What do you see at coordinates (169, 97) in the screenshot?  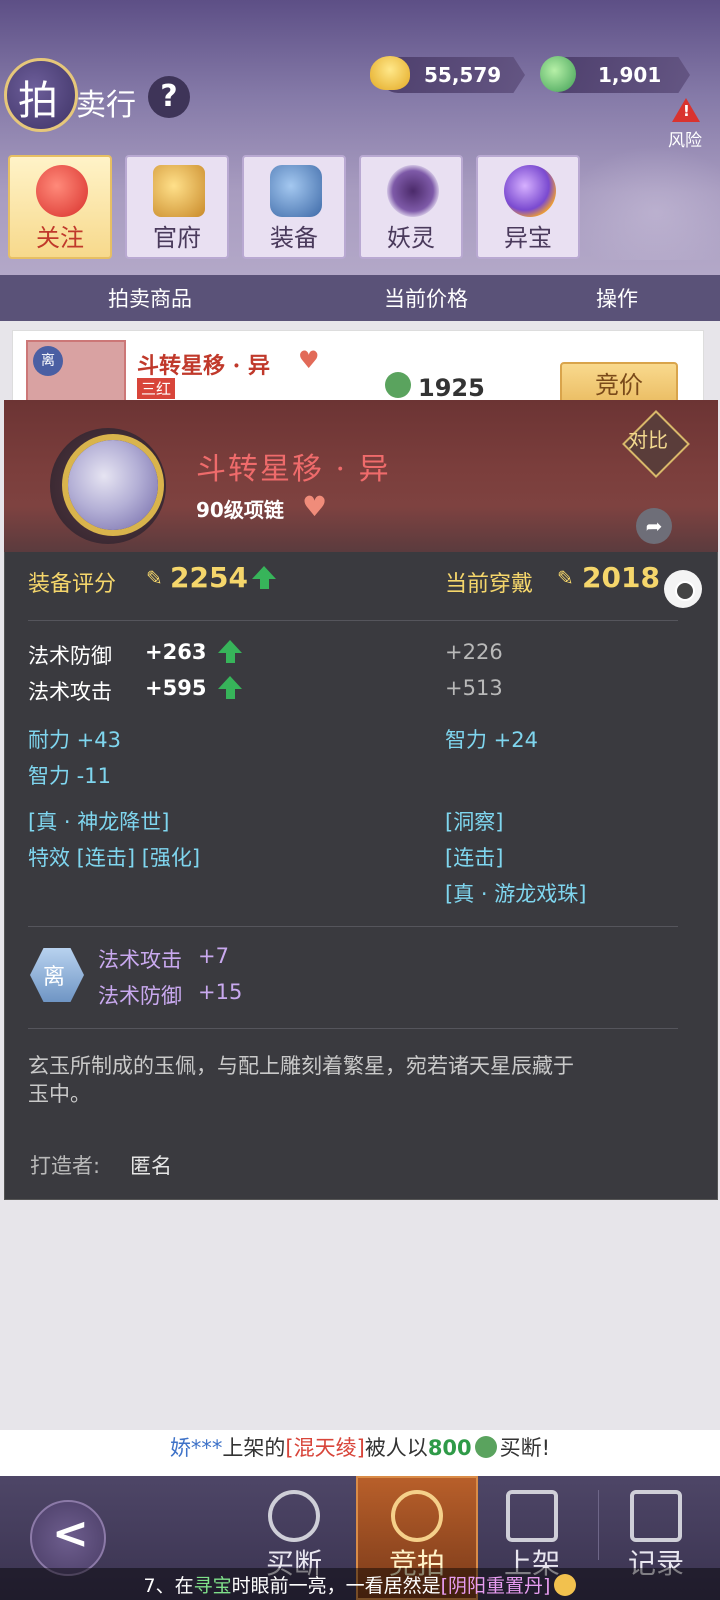 I see `help-button: ?` at bounding box center [169, 97].